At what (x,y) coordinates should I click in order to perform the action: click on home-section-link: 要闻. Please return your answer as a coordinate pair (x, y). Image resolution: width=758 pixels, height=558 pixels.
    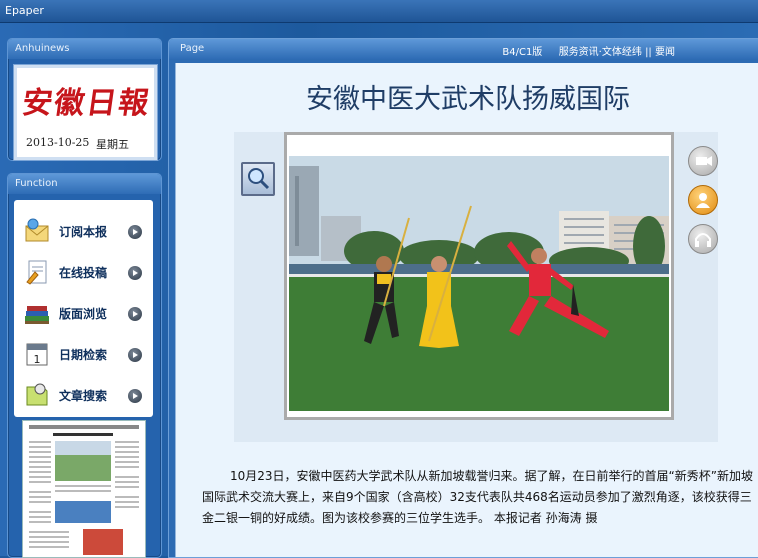
    Looking at the image, I should click on (665, 52).